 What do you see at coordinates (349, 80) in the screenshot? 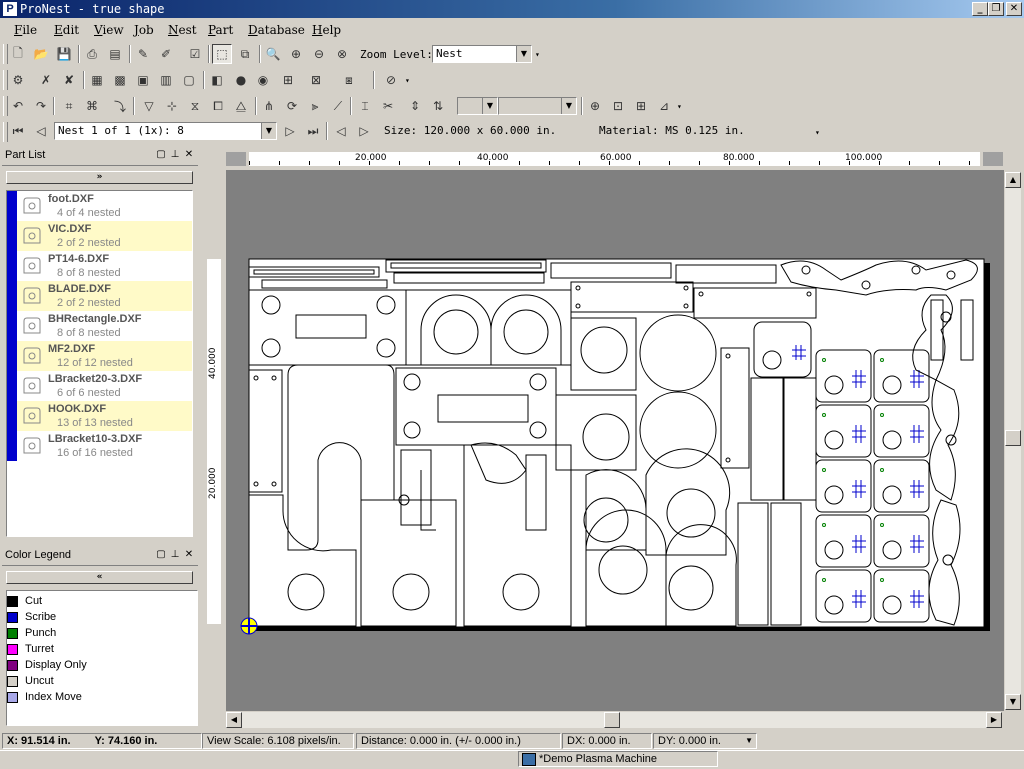
I see `transform-icon: ⧆` at bounding box center [349, 80].